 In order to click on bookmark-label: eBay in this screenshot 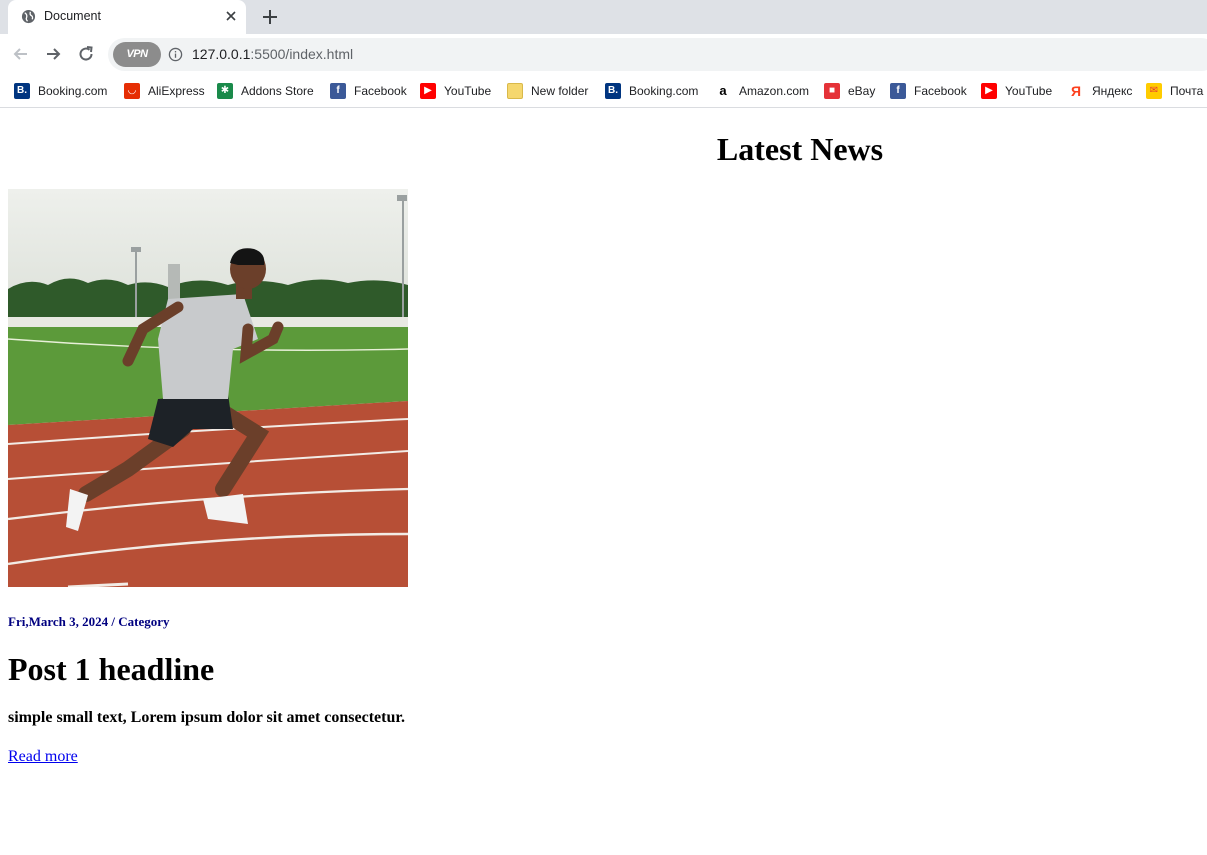, I will do `click(862, 91)`.